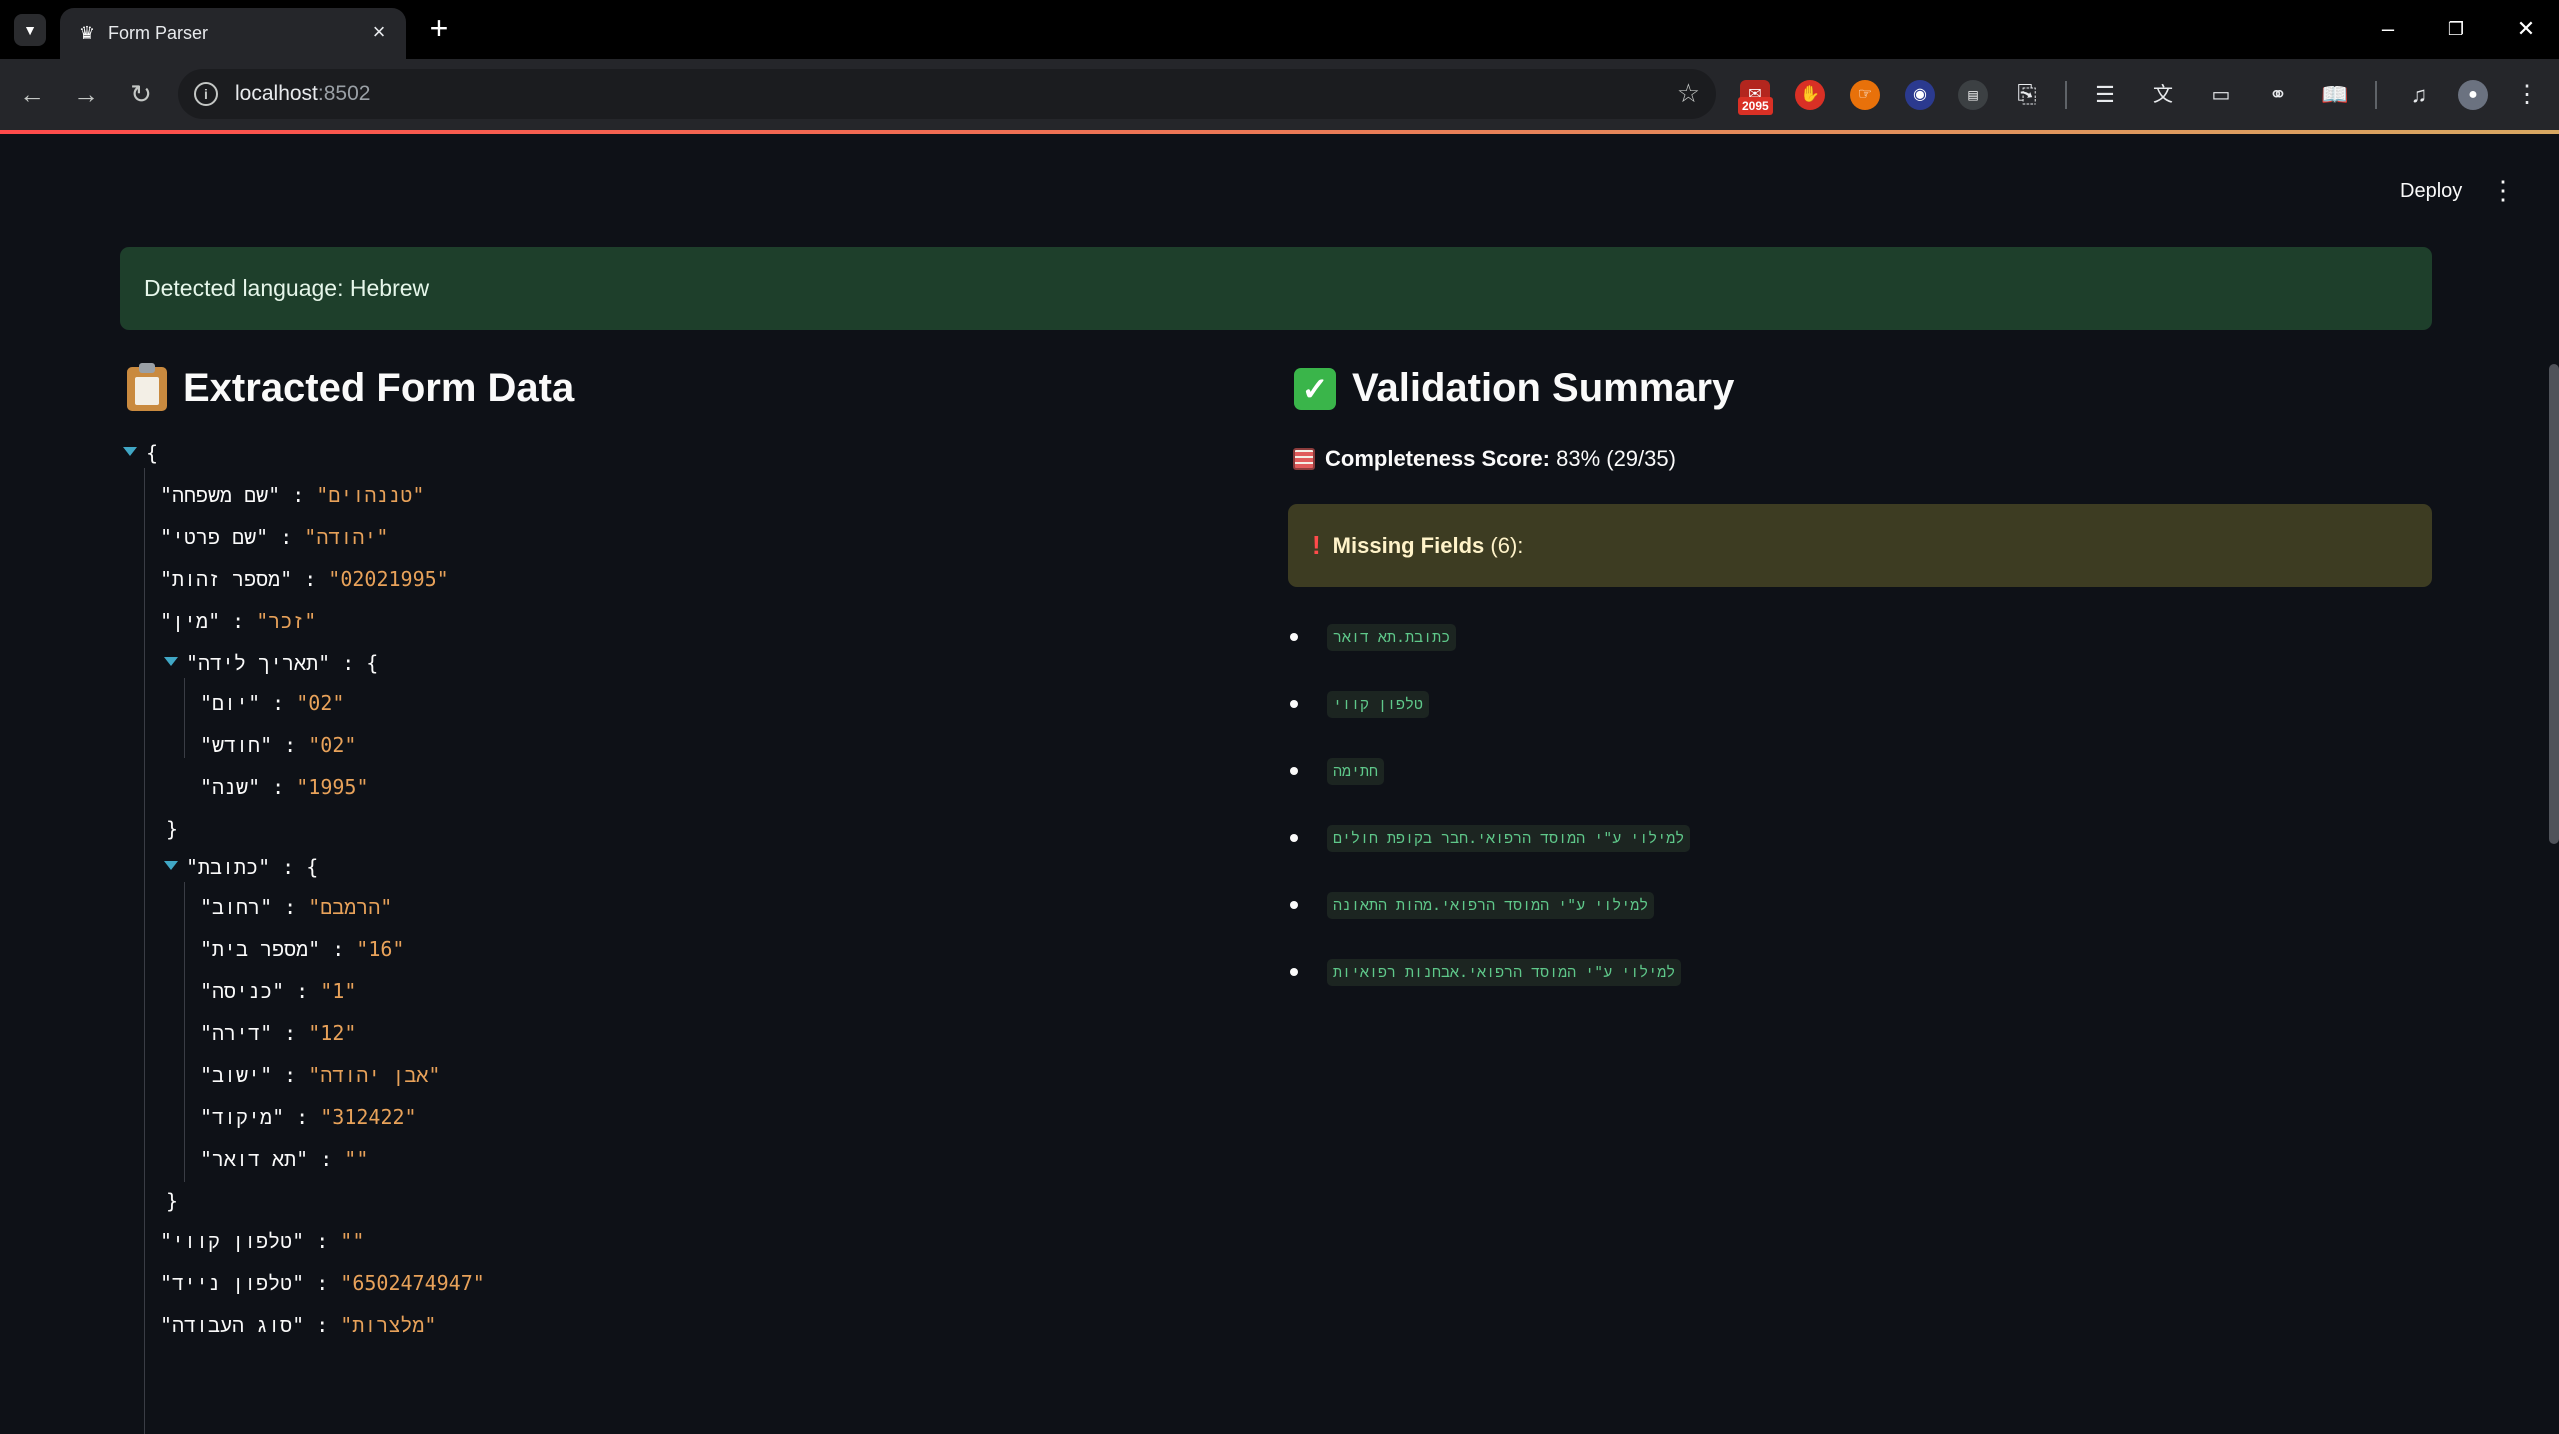 Image resolution: width=2559 pixels, height=1434 pixels. What do you see at coordinates (2503, 190) in the screenshot?
I see `app-menu-icon: ⋮` at bounding box center [2503, 190].